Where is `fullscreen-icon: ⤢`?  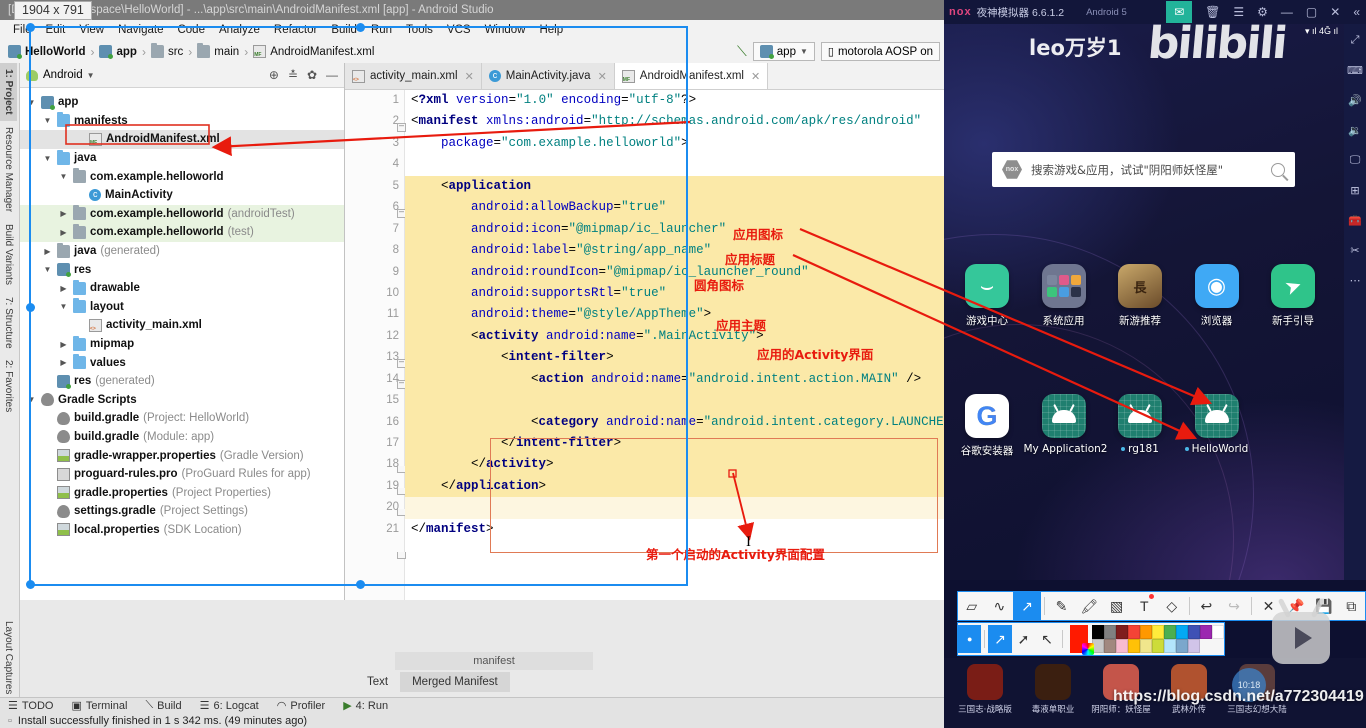 fullscreen-icon: ⤢ is located at coordinates (1355, 40).